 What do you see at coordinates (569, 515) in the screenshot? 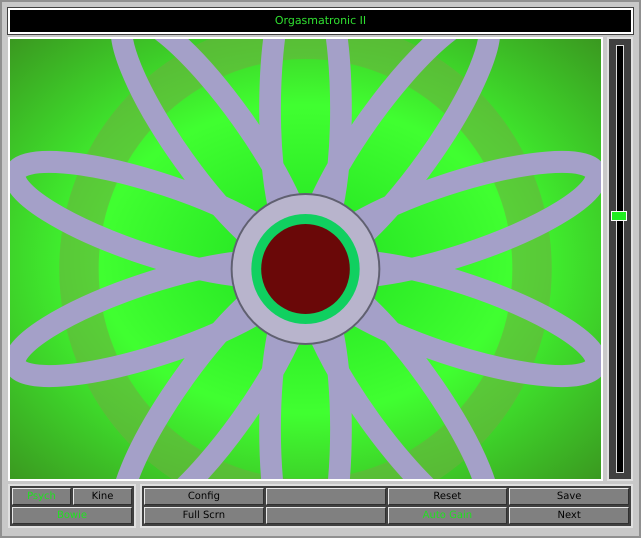
I see `control-button: Next` at bounding box center [569, 515].